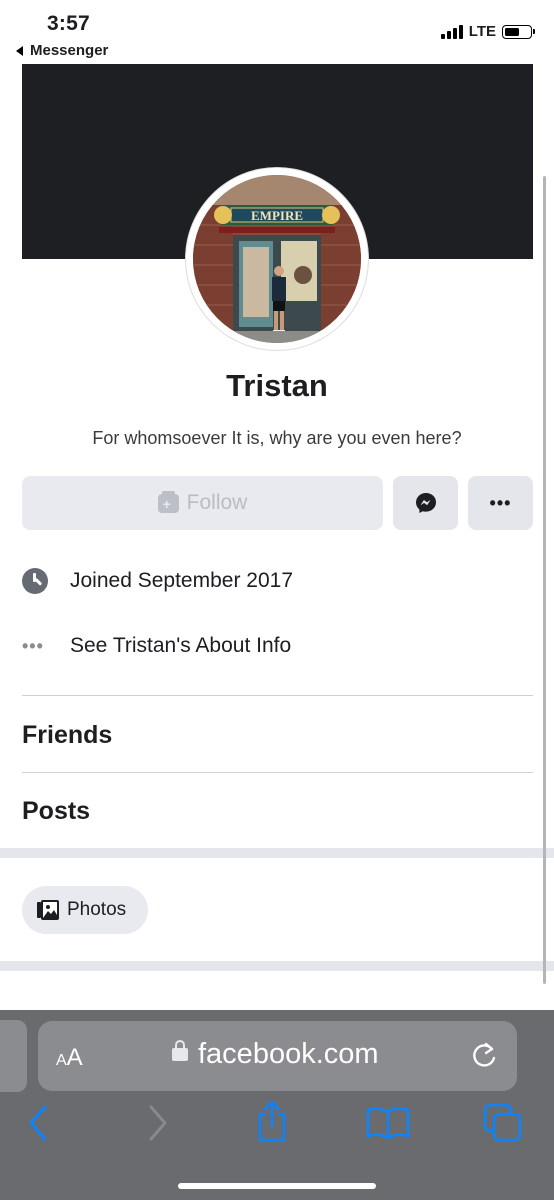 The height and width of the screenshot is (1200, 554). Describe the element at coordinates (38, 1123) in the screenshot. I see `back-icon` at that location.